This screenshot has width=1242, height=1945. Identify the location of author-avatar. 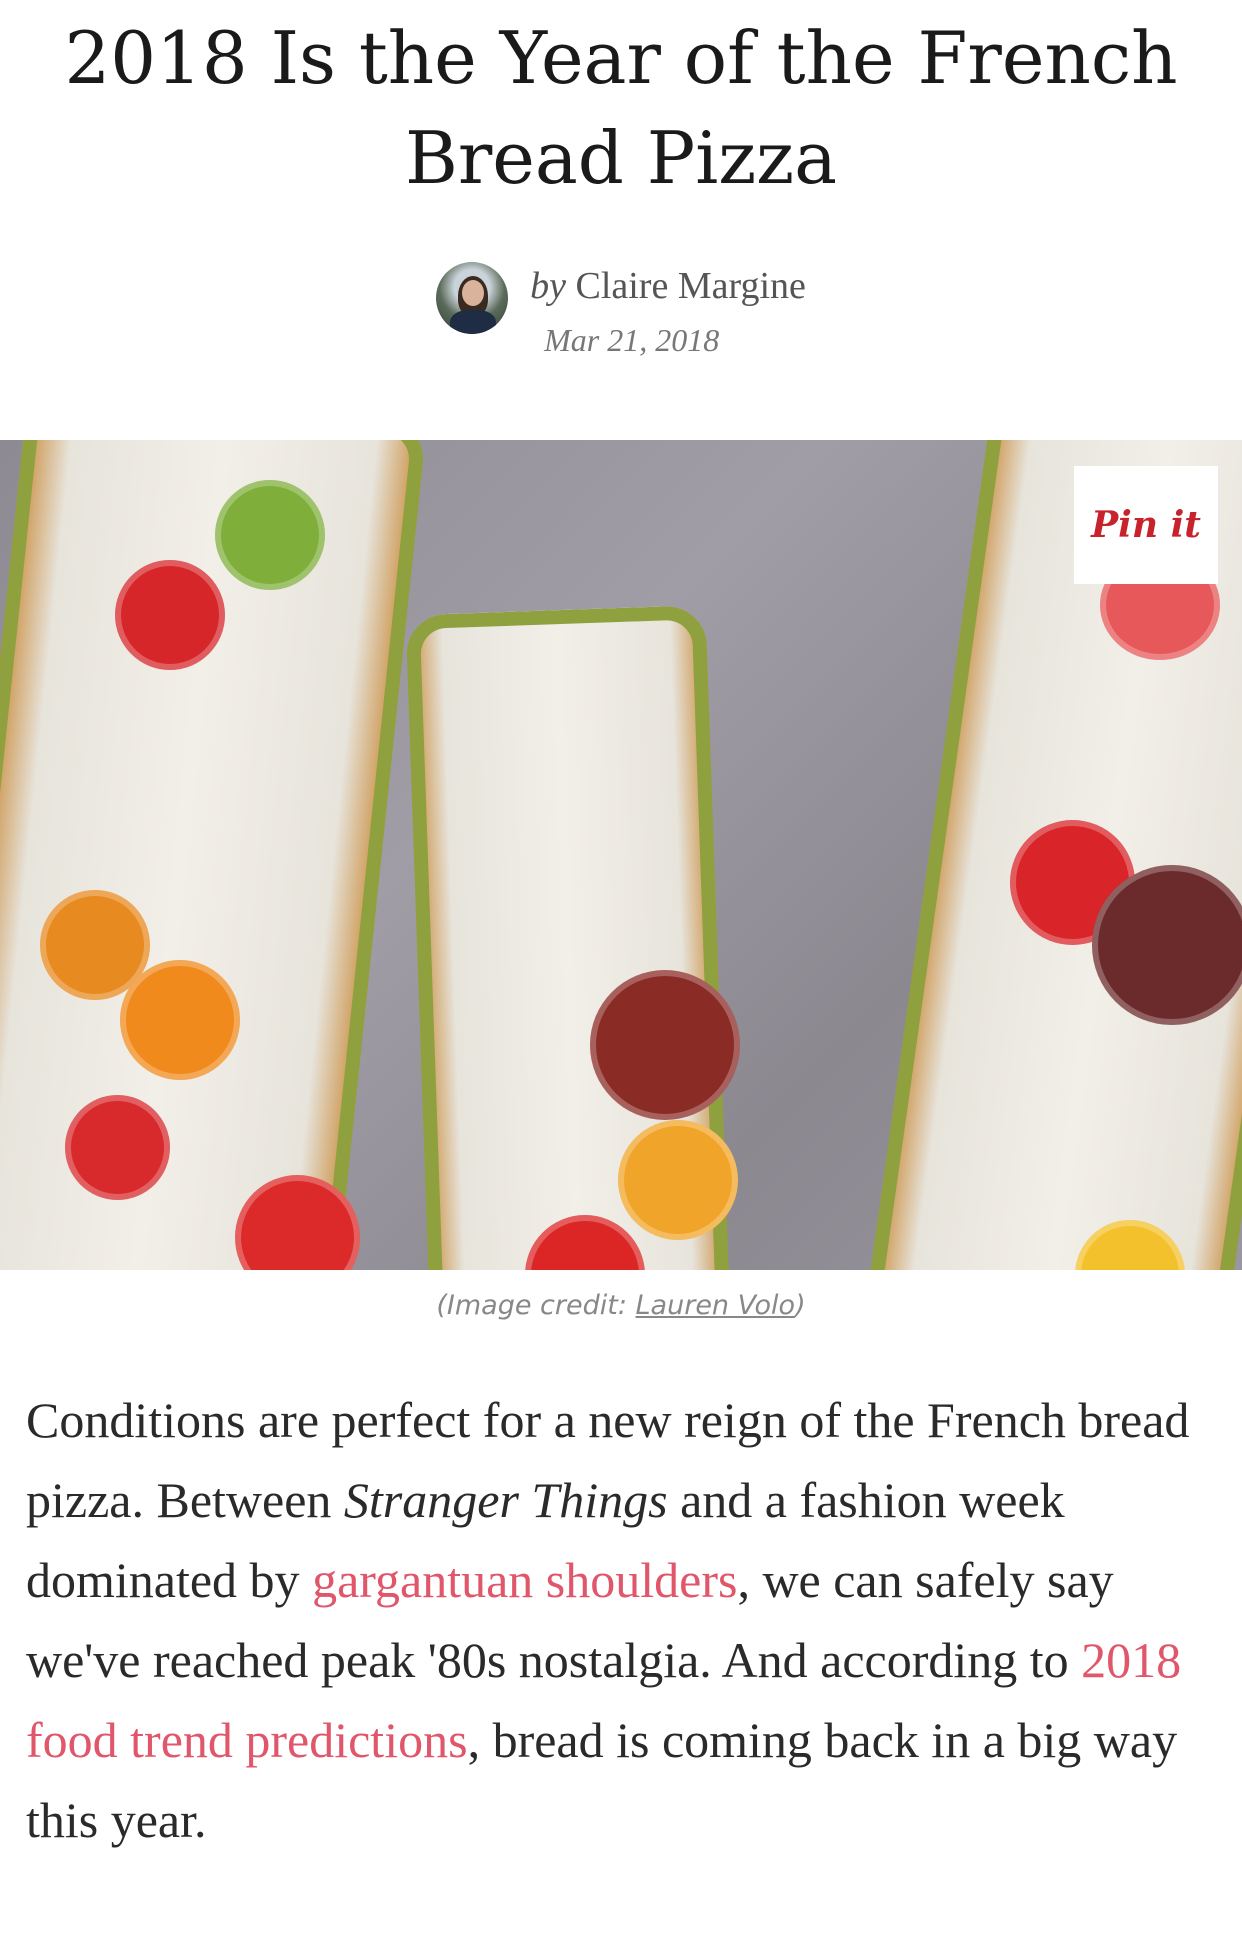
(472, 298).